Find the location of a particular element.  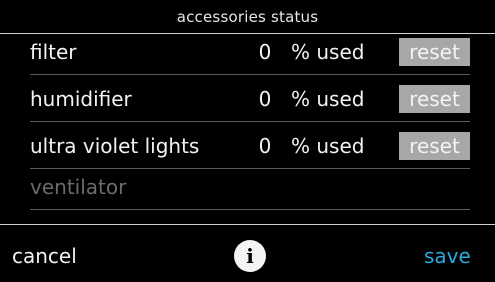

accessory-label-uv-lights: ultra violet lights is located at coordinates (115, 146).